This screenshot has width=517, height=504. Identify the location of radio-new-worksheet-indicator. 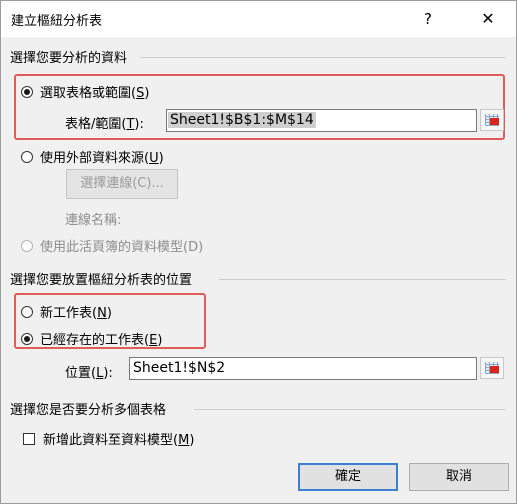
(27, 311).